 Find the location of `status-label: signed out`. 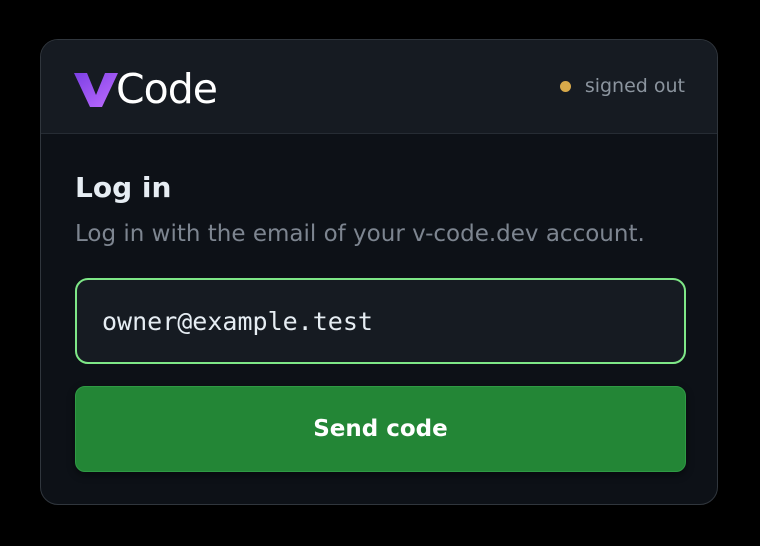

status-label: signed out is located at coordinates (634, 86).